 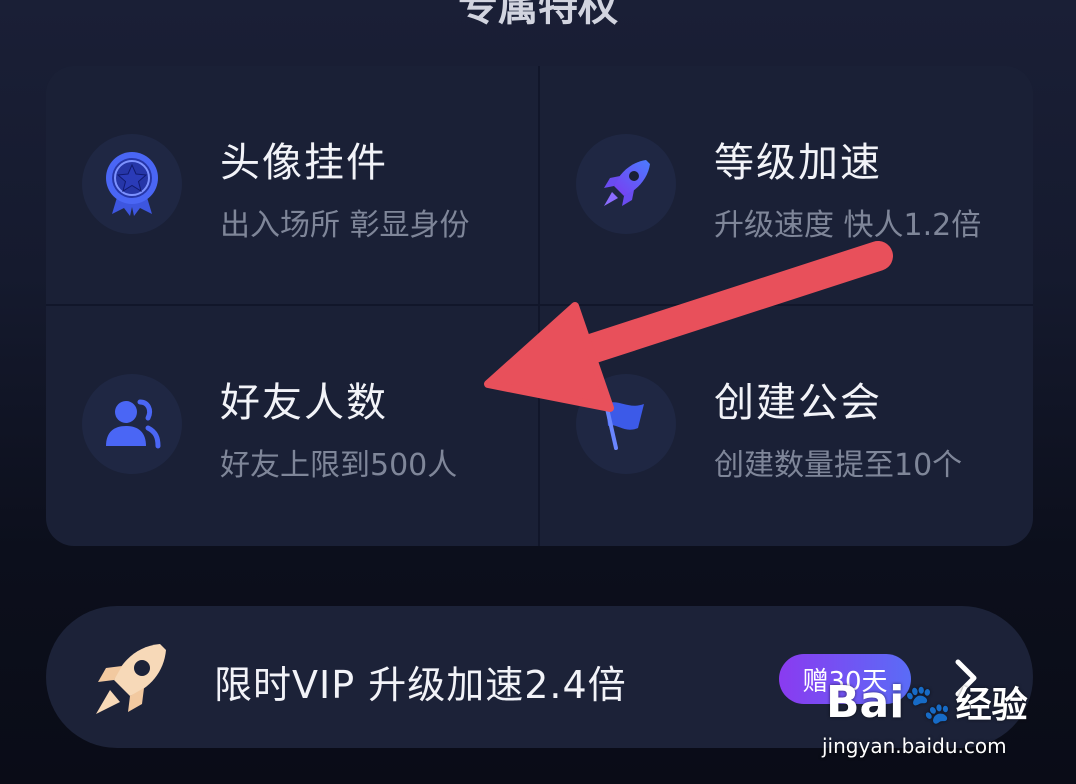 What do you see at coordinates (914, 746) in the screenshot?
I see `watermark-url: jingyan.baidu.com` at bounding box center [914, 746].